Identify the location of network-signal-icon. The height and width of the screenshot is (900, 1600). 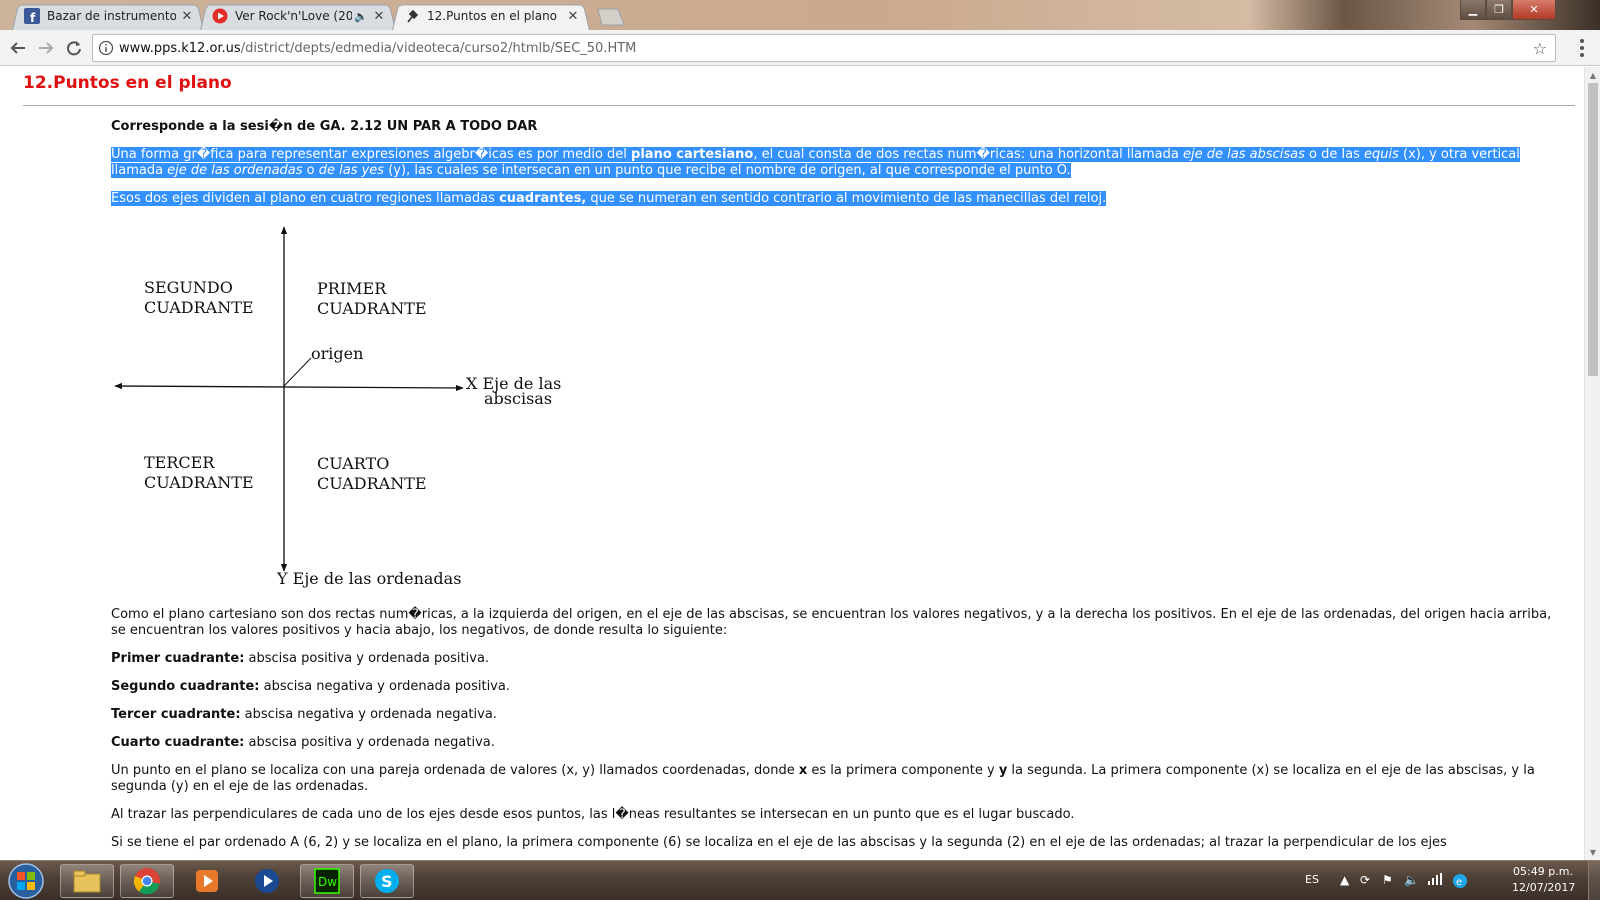
(1435, 880).